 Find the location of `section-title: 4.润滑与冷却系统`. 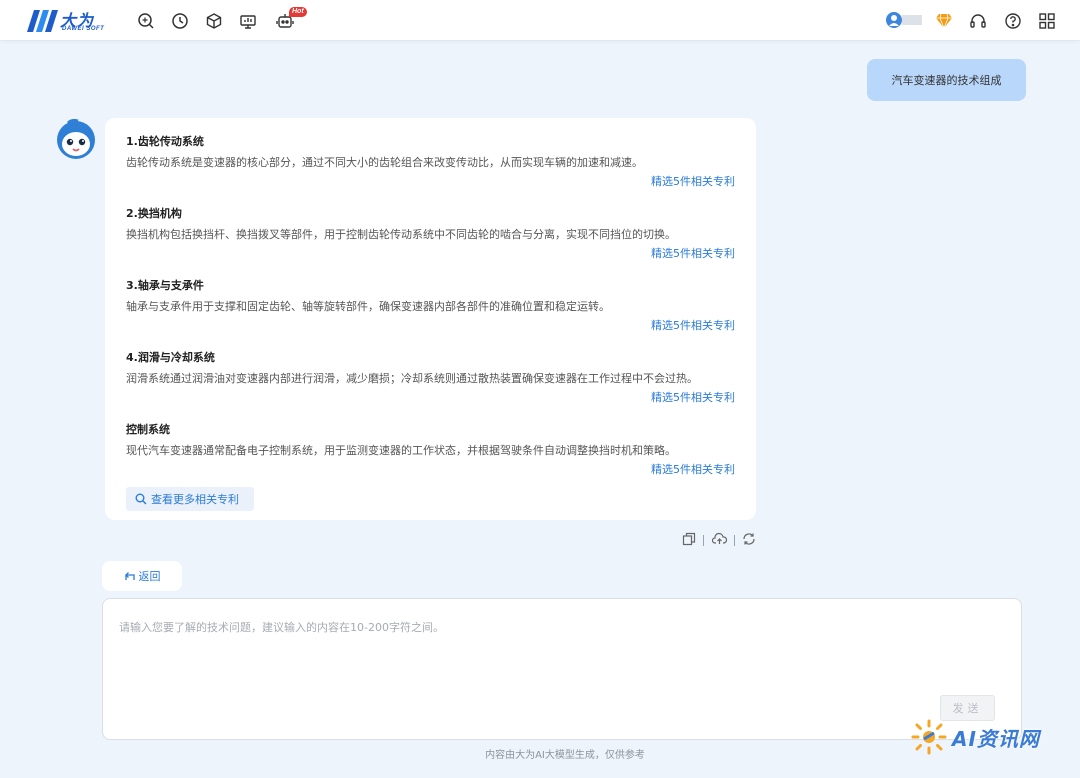

section-title: 4.润滑与冷却系统 is located at coordinates (170, 357).